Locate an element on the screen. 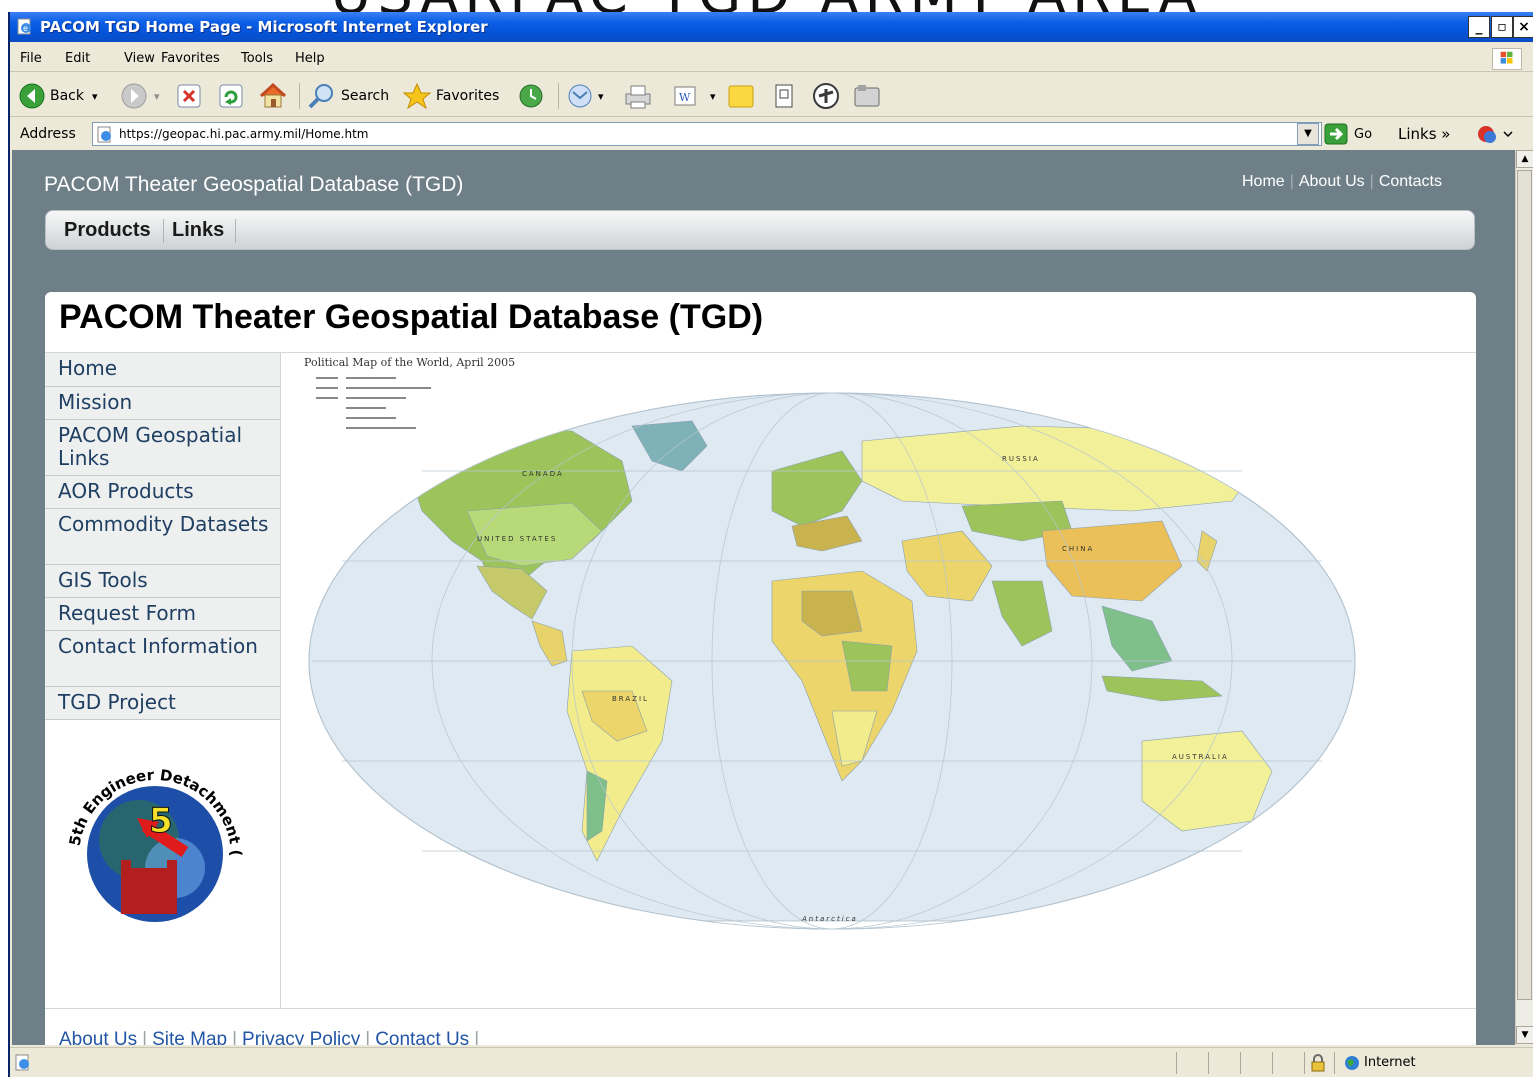 This screenshot has width=1533, height=1077. messenger-button is located at coordinates (826, 96).